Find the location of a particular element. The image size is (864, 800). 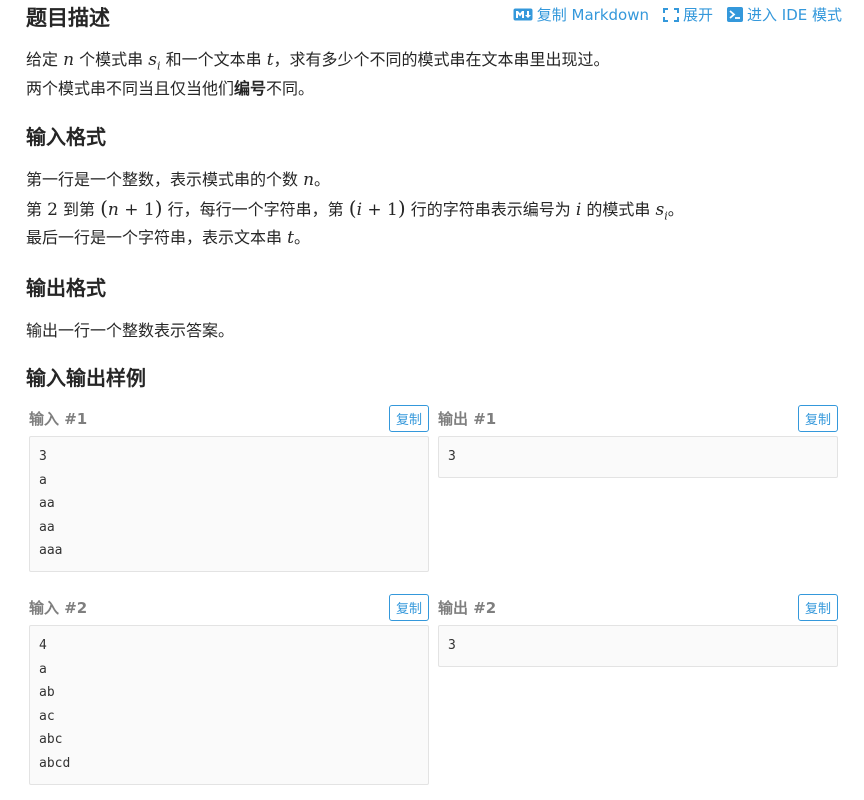

input-format-line-1: 第一行是一个整数，表示模式串的个数 n。 is located at coordinates (178, 180).